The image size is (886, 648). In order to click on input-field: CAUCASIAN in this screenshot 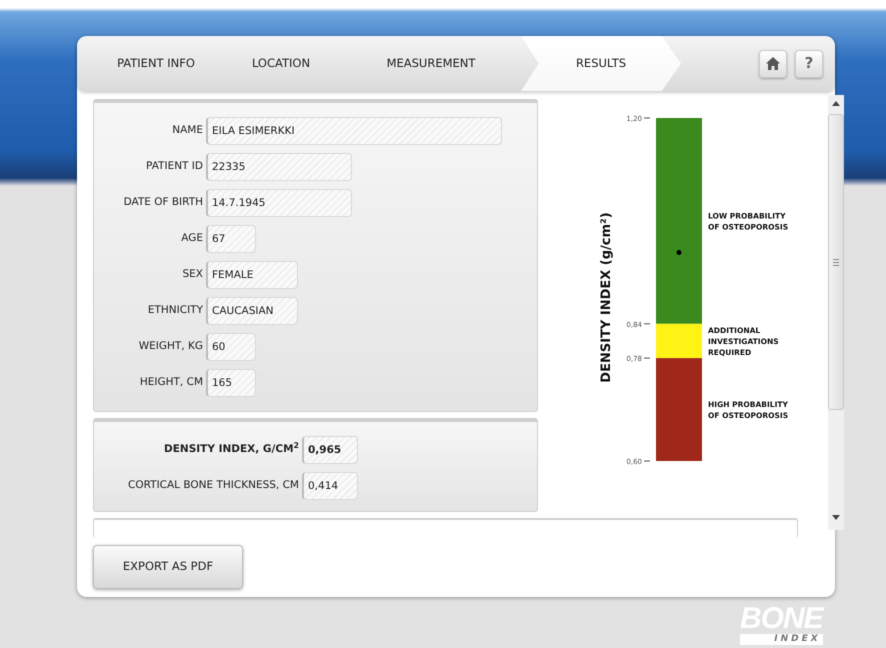, I will do `click(252, 311)`.